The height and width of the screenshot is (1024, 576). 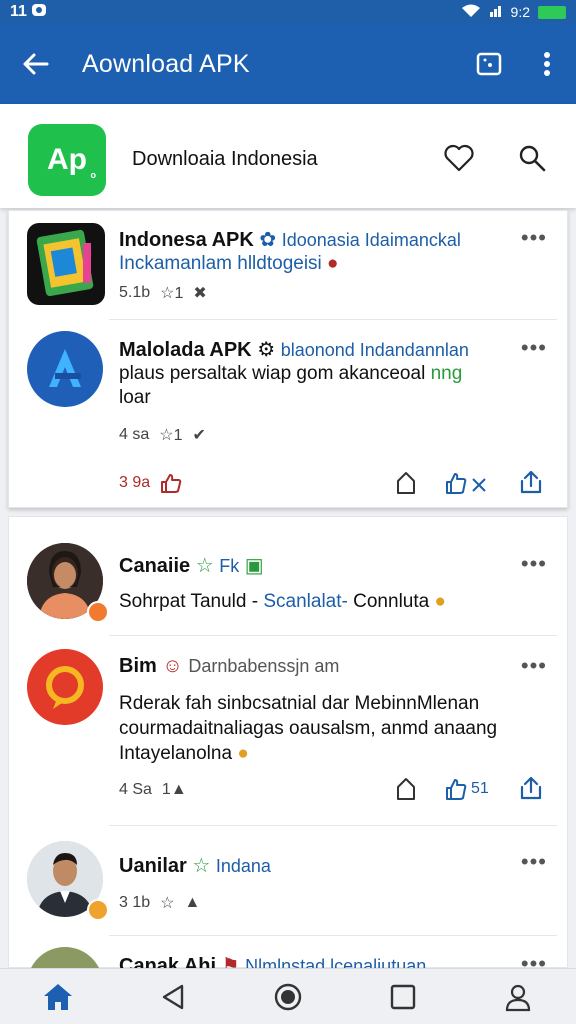 I want to click on share-icon, so click(x=531, y=788).